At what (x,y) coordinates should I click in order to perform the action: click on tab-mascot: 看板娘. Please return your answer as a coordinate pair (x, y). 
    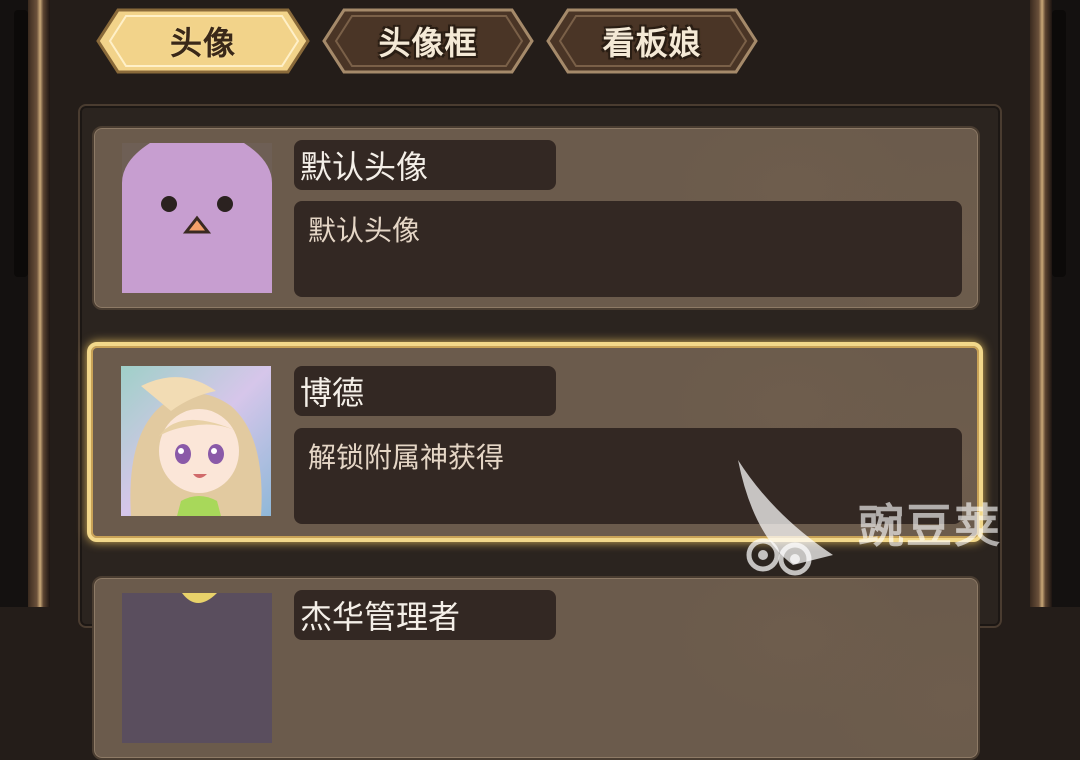
    Looking at the image, I should click on (652, 41).